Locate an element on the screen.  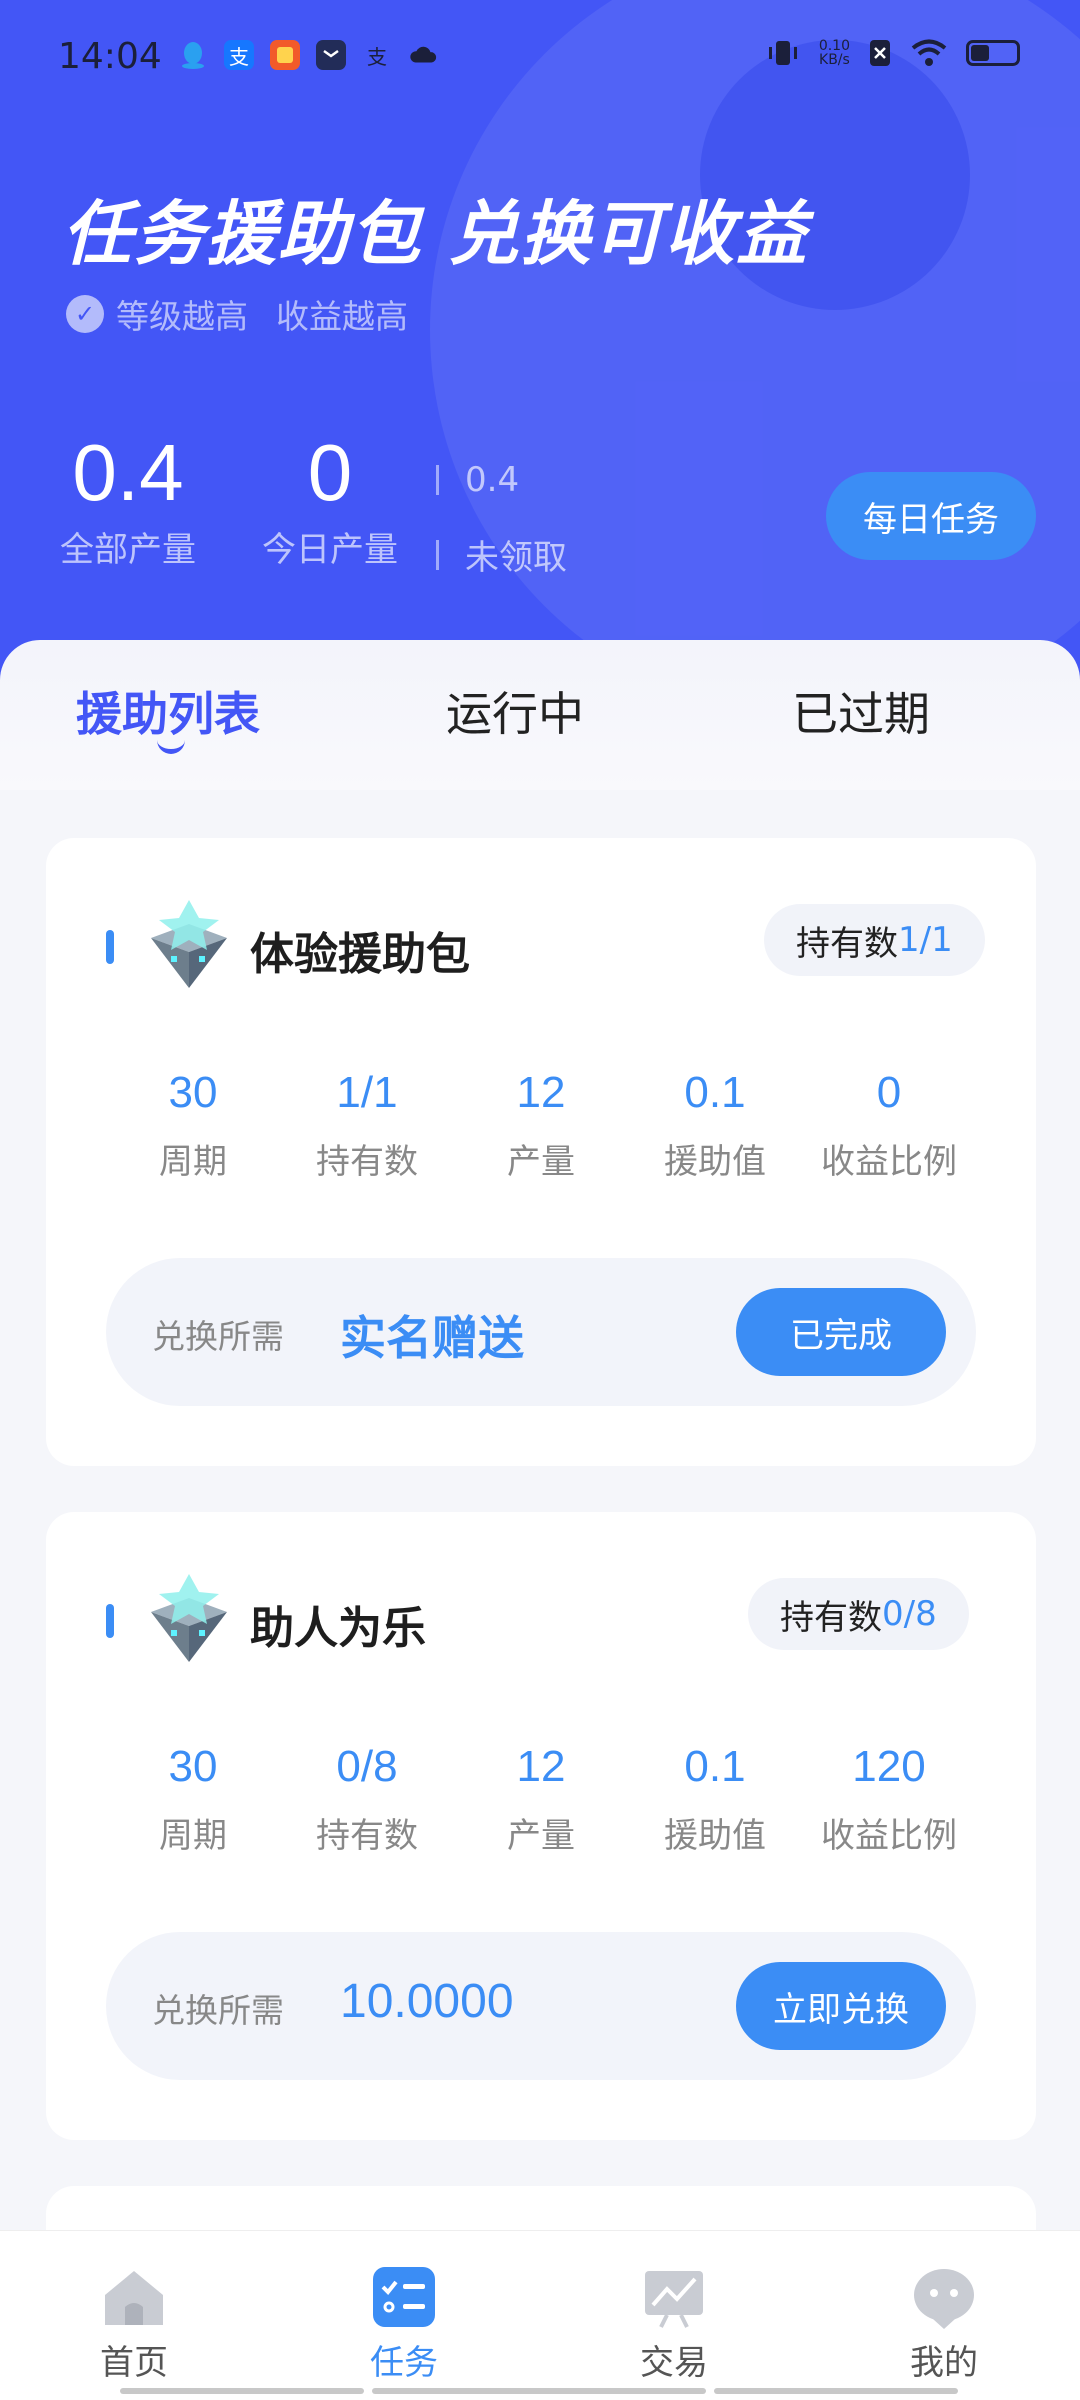
notification-icons: 支 支 is located at coordinates (308, 55).